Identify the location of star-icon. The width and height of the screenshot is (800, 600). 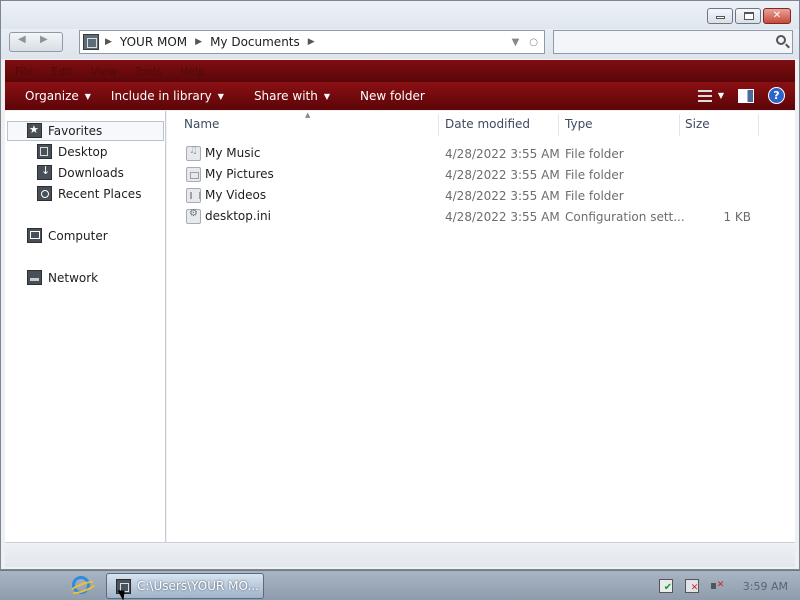
(34, 130).